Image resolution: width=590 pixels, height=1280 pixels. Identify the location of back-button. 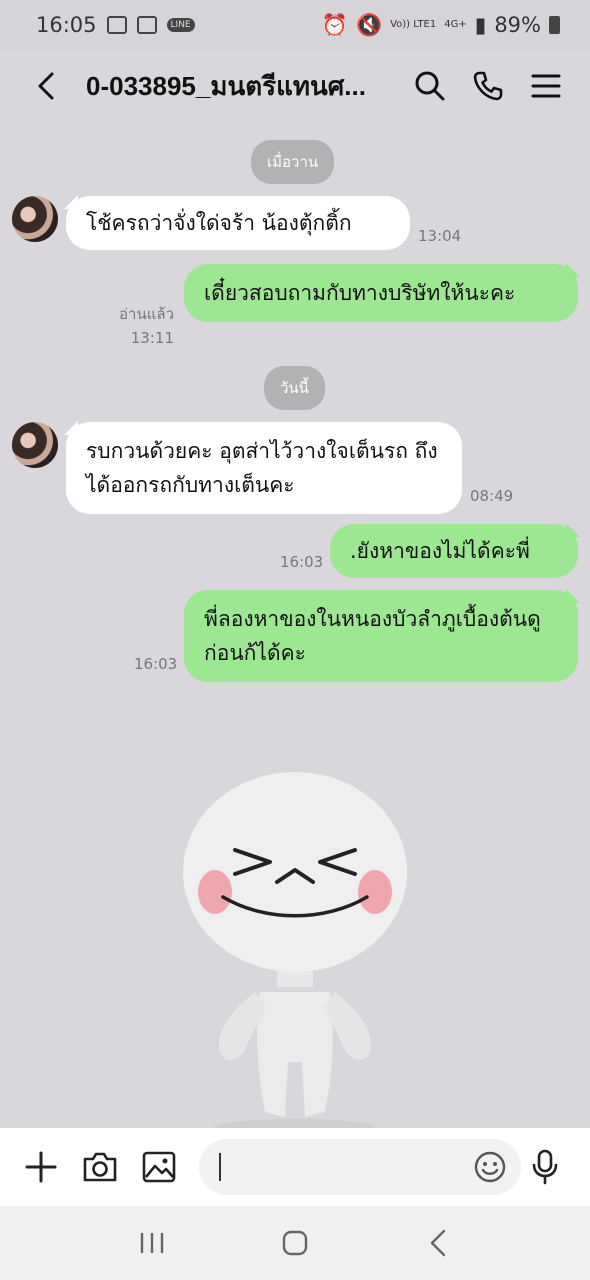
(46, 86).